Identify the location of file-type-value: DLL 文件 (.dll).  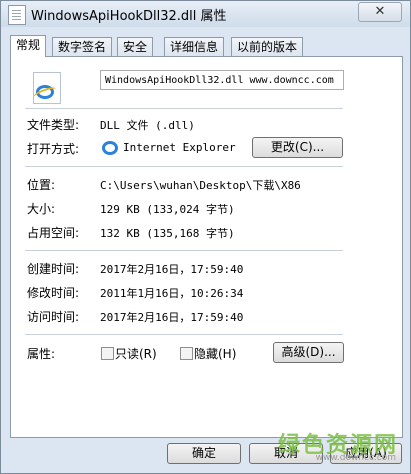
(147, 125).